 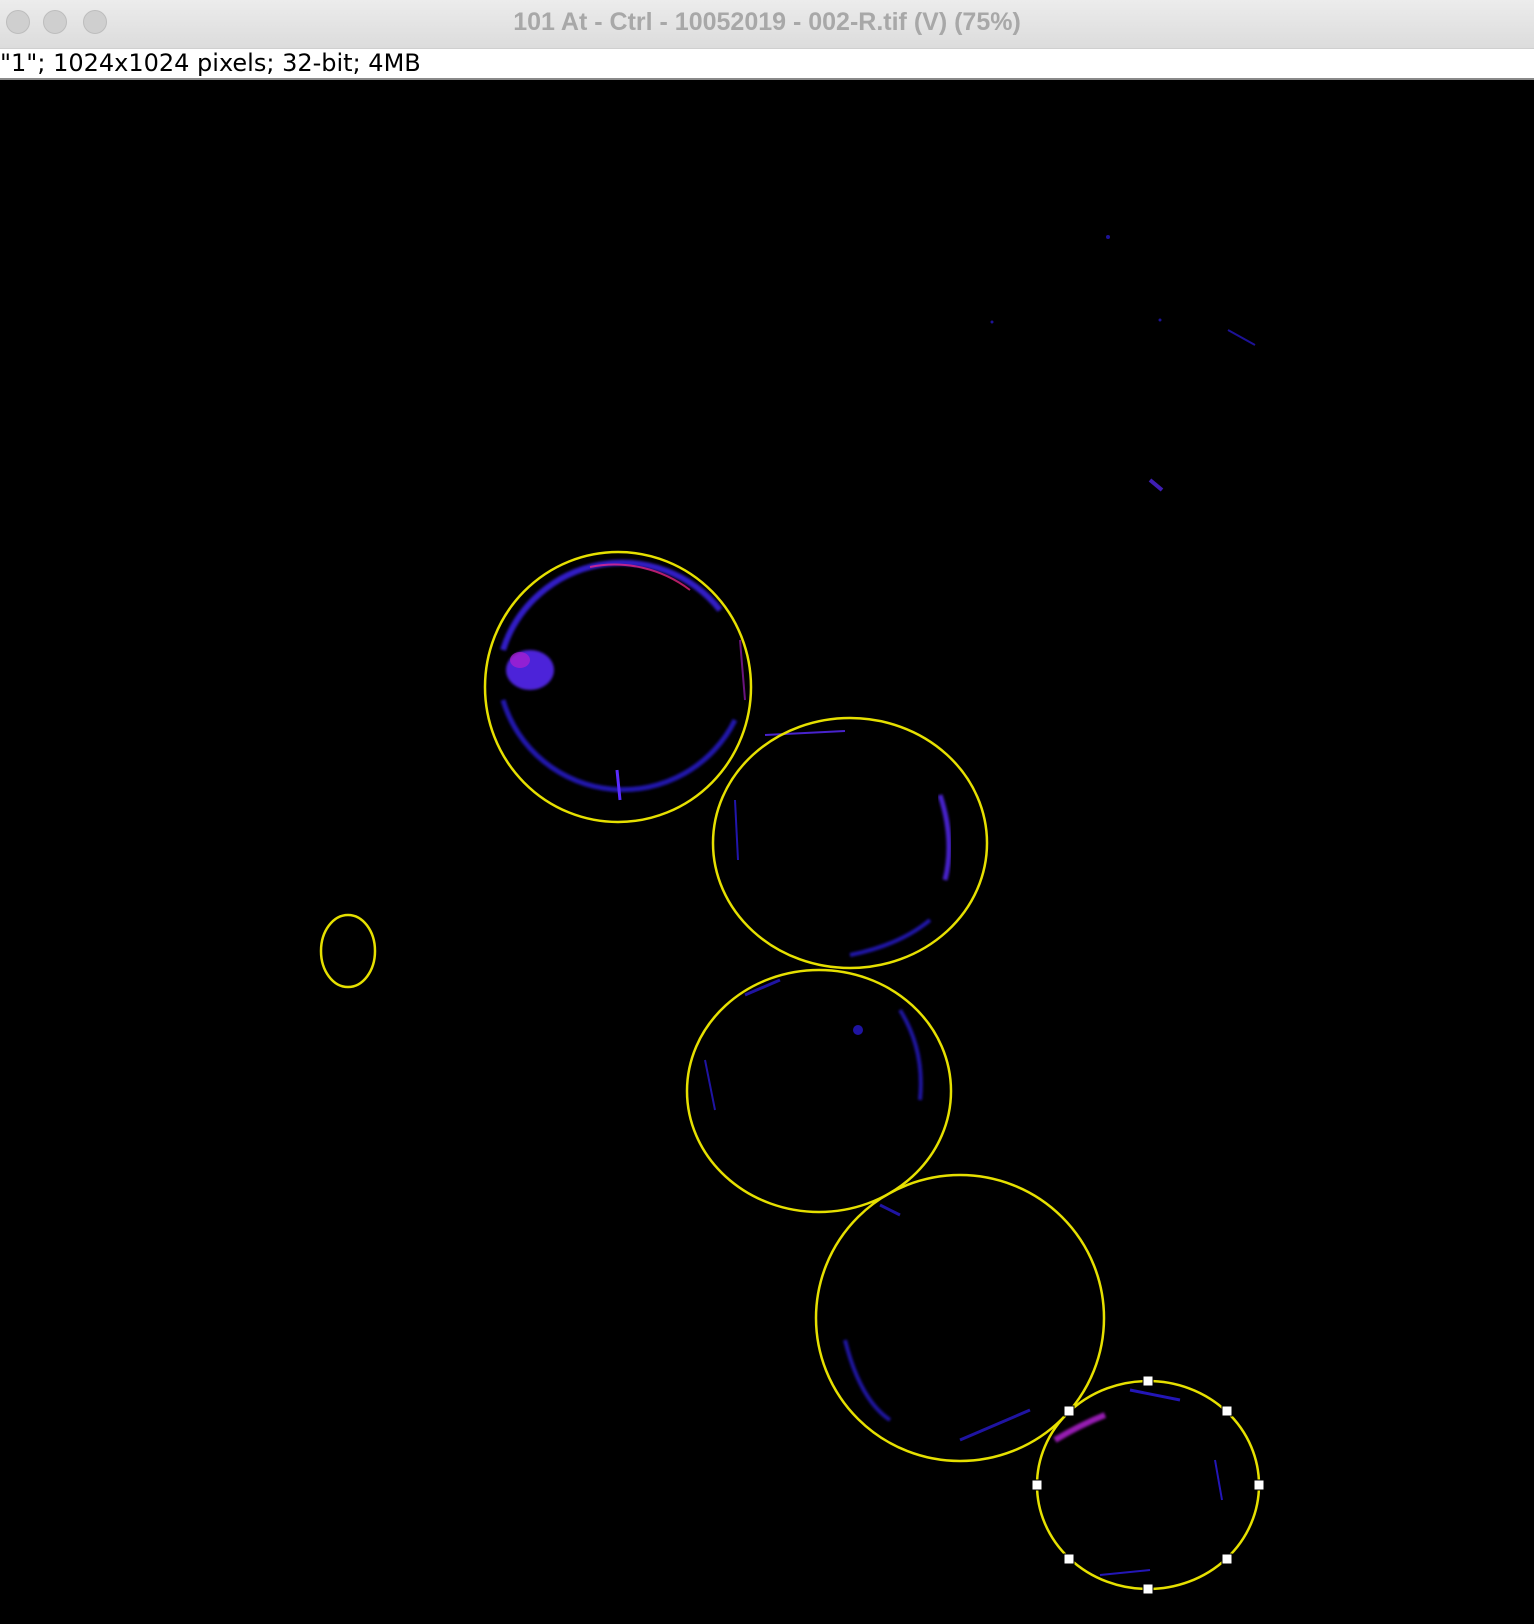 What do you see at coordinates (1227, 1559) in the screenshot?
I see `handle-bottom-right` at bounding box center [1227, 1559].